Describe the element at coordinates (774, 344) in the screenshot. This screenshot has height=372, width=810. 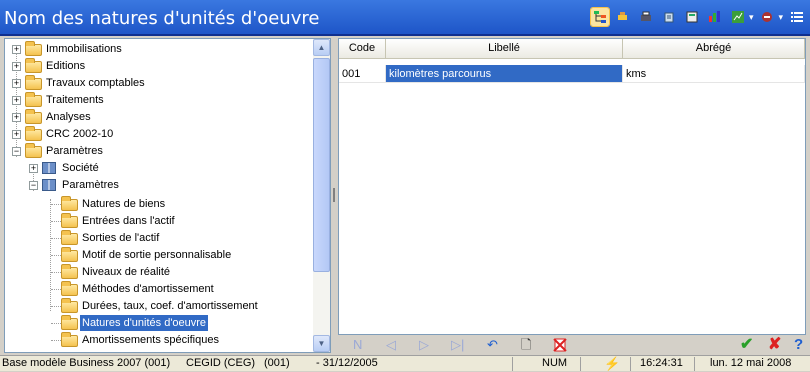
I see `cancel-icon: ✘` at that location.